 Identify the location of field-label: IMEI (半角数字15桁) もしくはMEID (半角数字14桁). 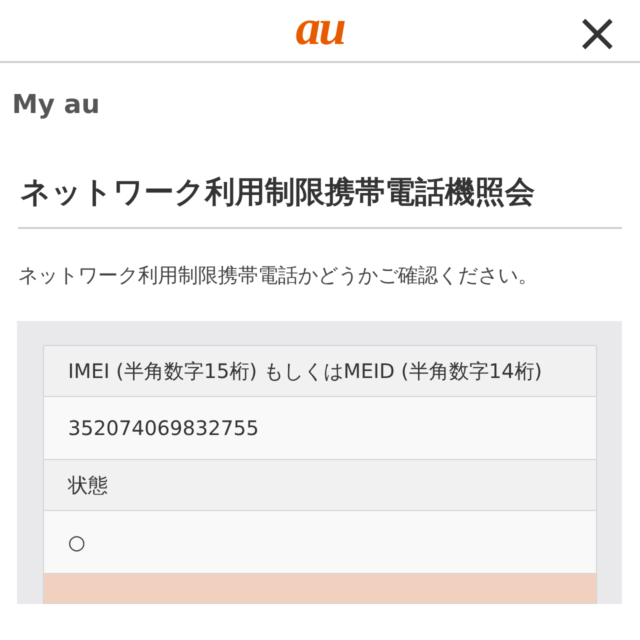
(320, 371).